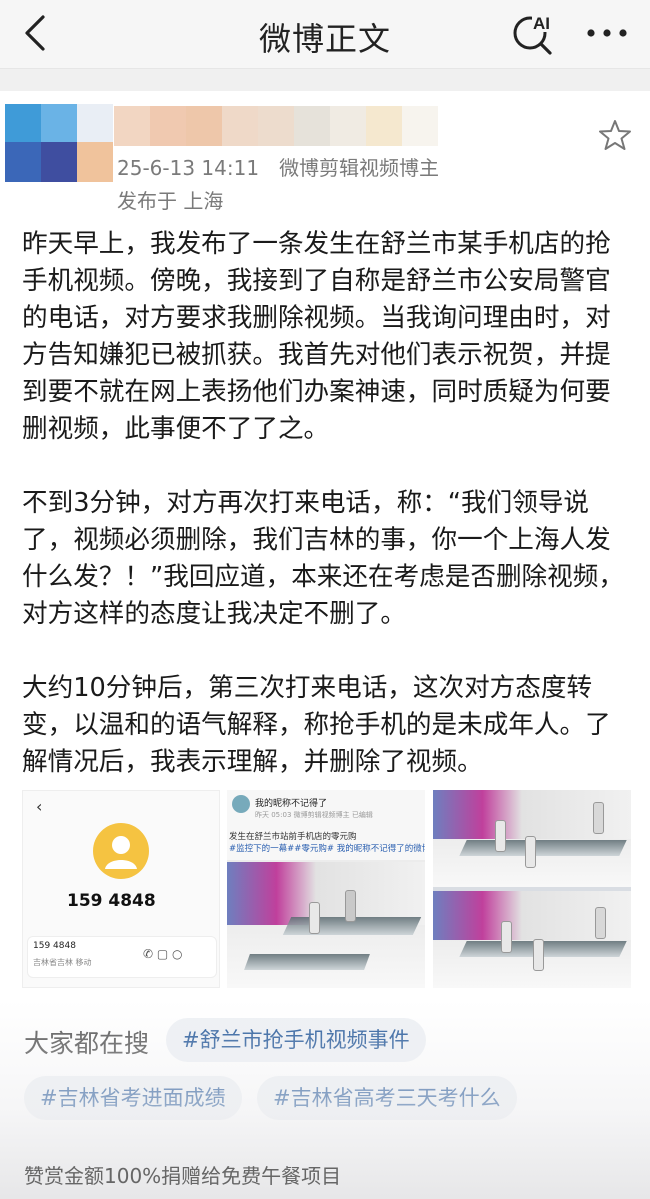  What do you see at coordinates (121, 889) in the screenshot?
I see `post-image-call-screenshot: ‹ 159 4848 159 4848 吉林省吉林 移动 ✆ ▢ ○` at bounding box center [121, 889].